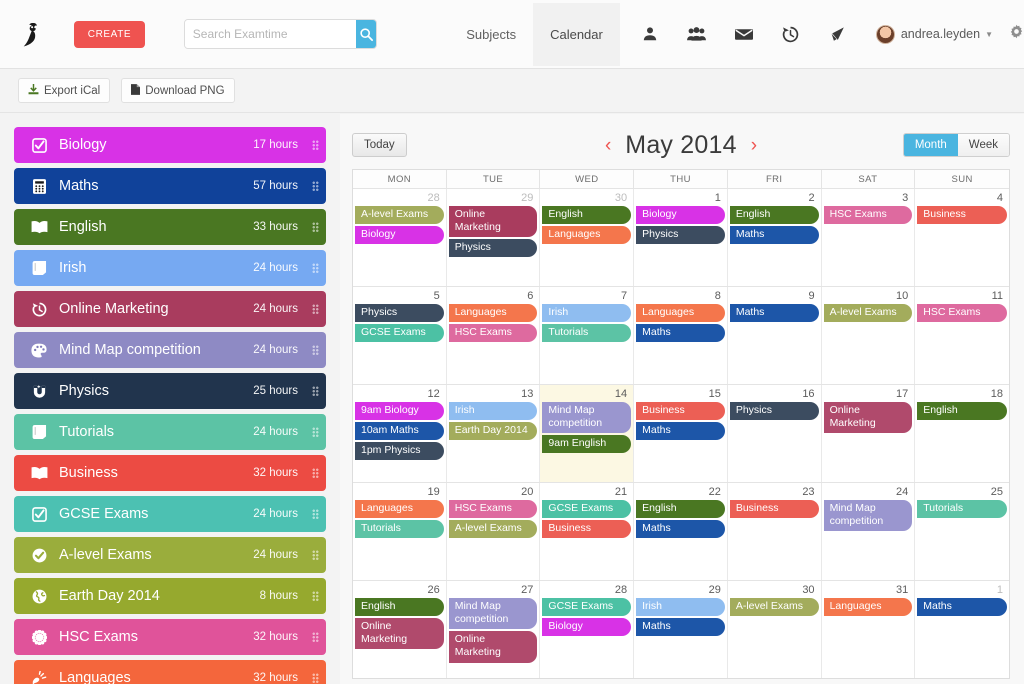  I want to click on calendar-day-cell: 24 Mind Map competition, so click(869, 531).